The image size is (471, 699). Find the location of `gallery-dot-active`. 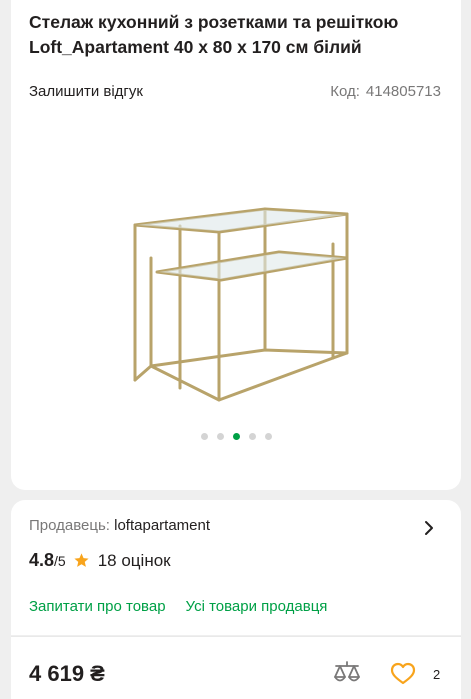

gallery-dot-active is located at coordinates (236, 436).